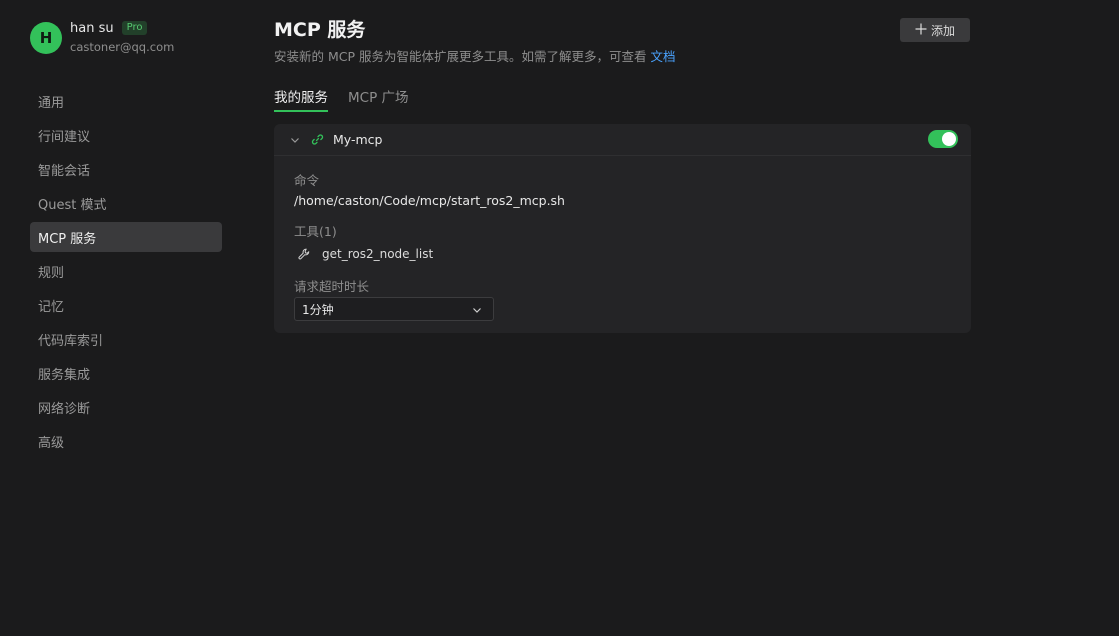 The width and height of the screenshot is (1119, 636). I want to click on tool-item: get_ros2_node_list, so click(365, 254).